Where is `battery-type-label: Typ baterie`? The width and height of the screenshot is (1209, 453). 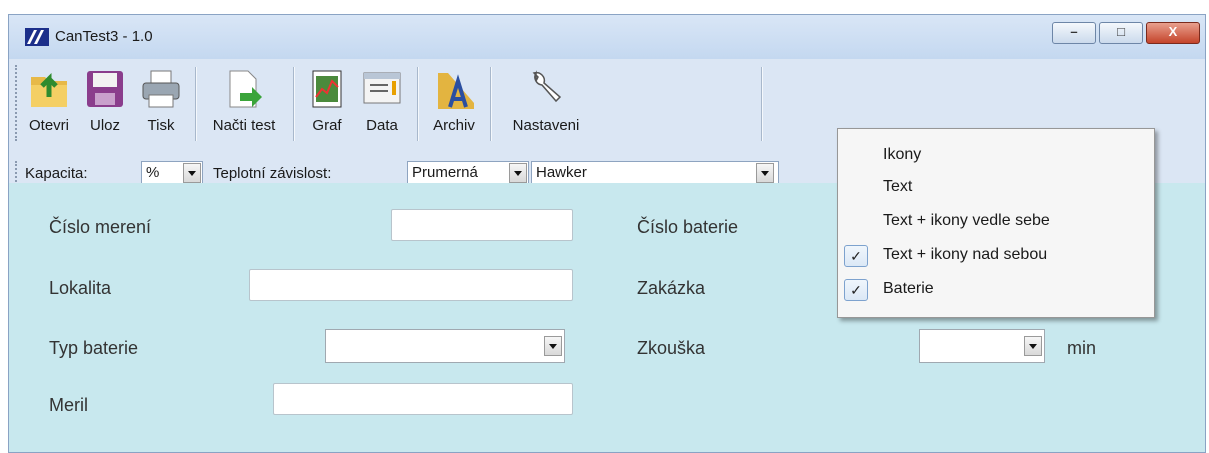 battery-type-label: Typ baterie is located at coordinates (94, 348).